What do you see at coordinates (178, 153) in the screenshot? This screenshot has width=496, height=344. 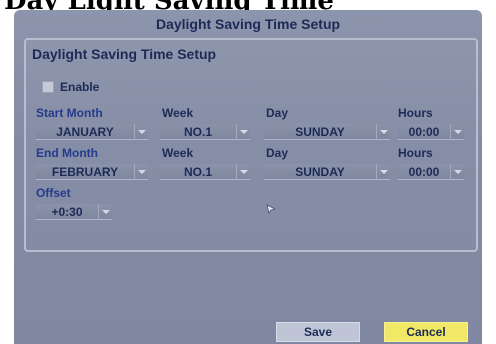 I see `end-week-label: Week` at bounding box center [178, 153].